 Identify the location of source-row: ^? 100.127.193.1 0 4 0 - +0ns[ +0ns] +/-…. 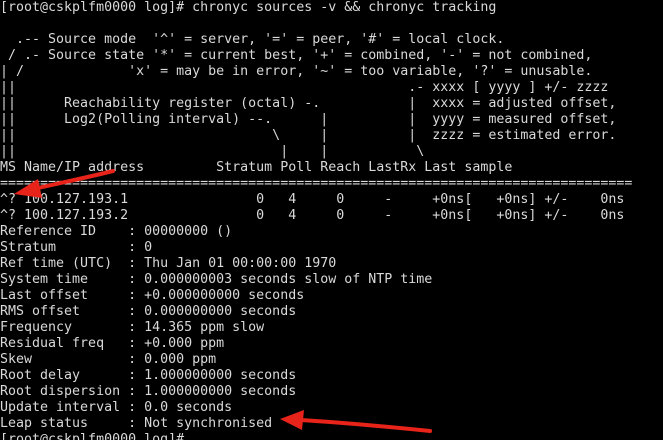
(312, 199).